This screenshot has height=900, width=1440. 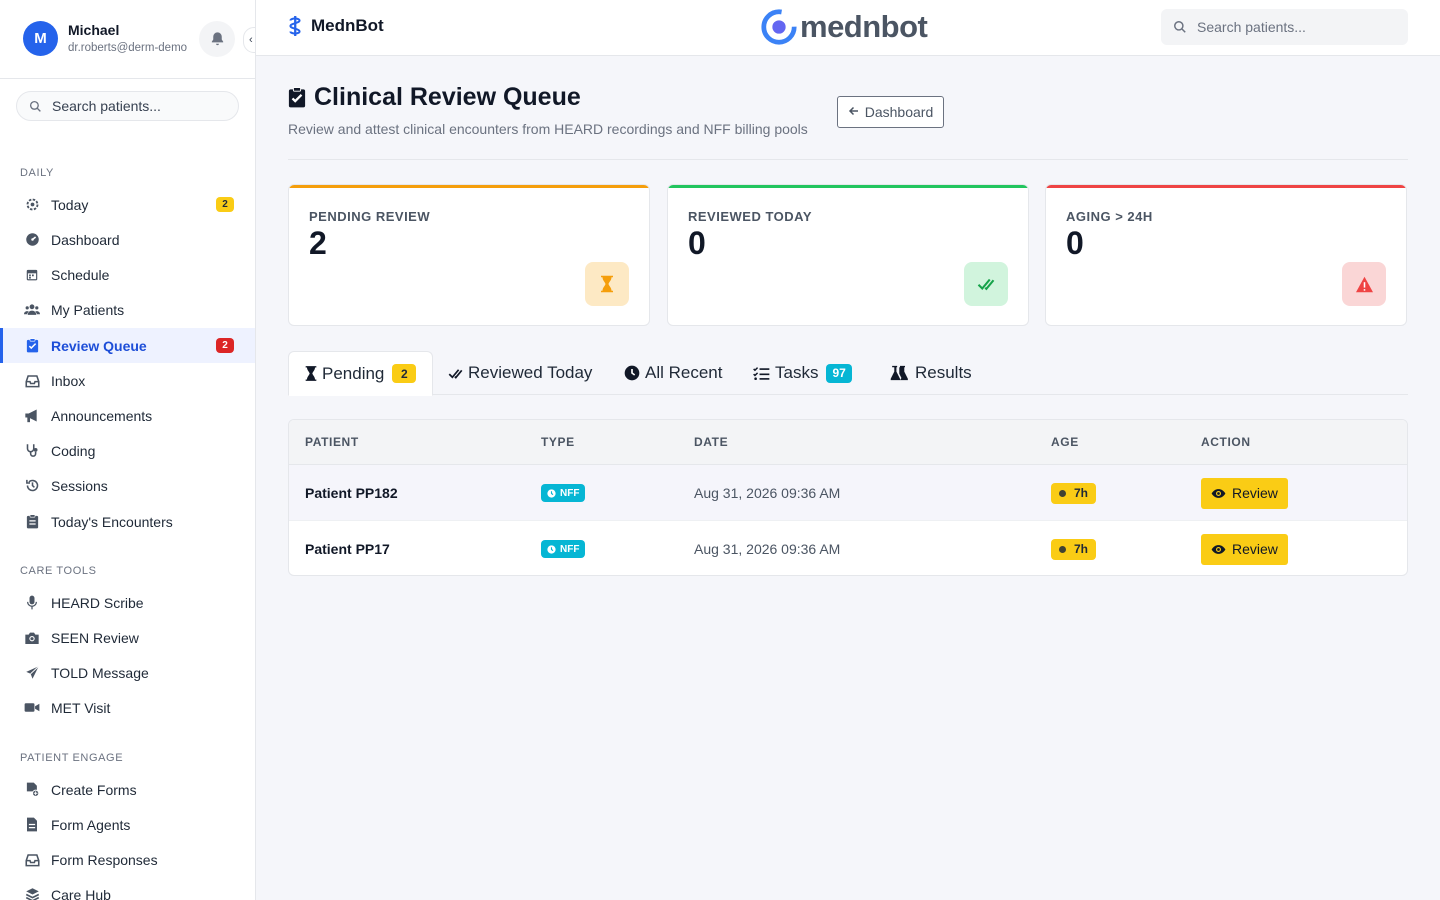 I want to click on topbar: MednBot mednbot, so click(x=848, y=28).